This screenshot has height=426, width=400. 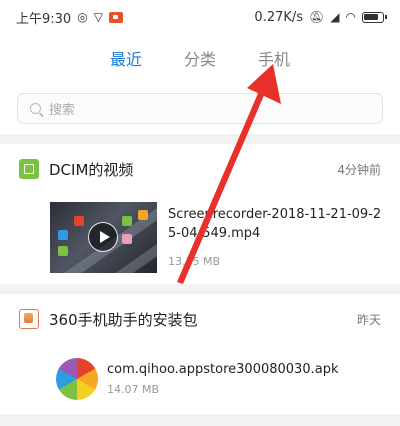 What do you see at coordinates (359, 169) in the screenshot?
I see `group-time: 4分钟前` at bounding box center [359, 169].